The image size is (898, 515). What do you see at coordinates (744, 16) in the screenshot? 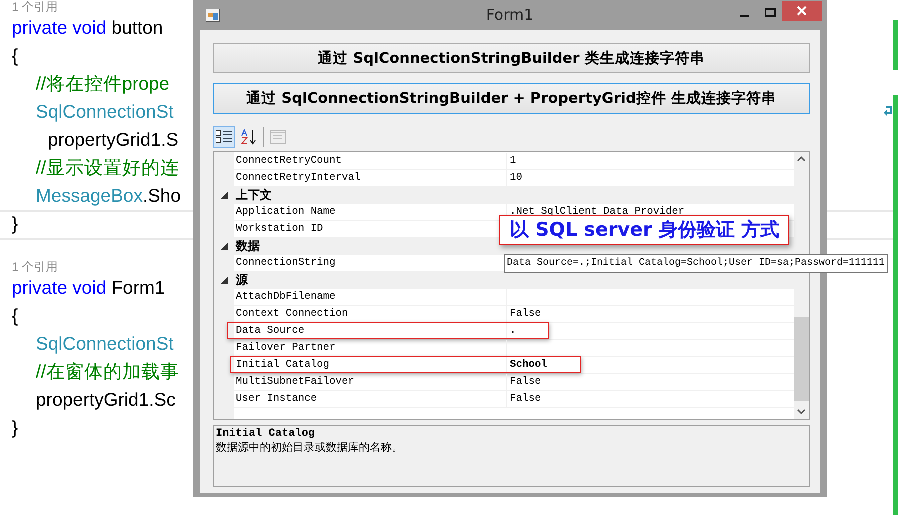
I see `minimize-icon` at bounding box center [744, 16].